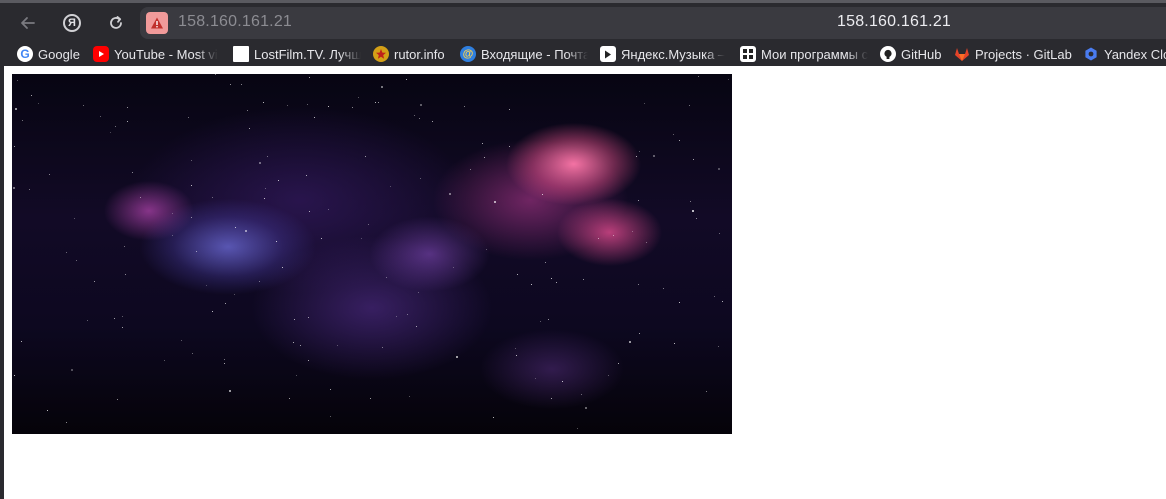 This screenshot has height=499, width=1166. I want to click on bookmark-youtube: YouTube - Most vi, so click(158, 54).